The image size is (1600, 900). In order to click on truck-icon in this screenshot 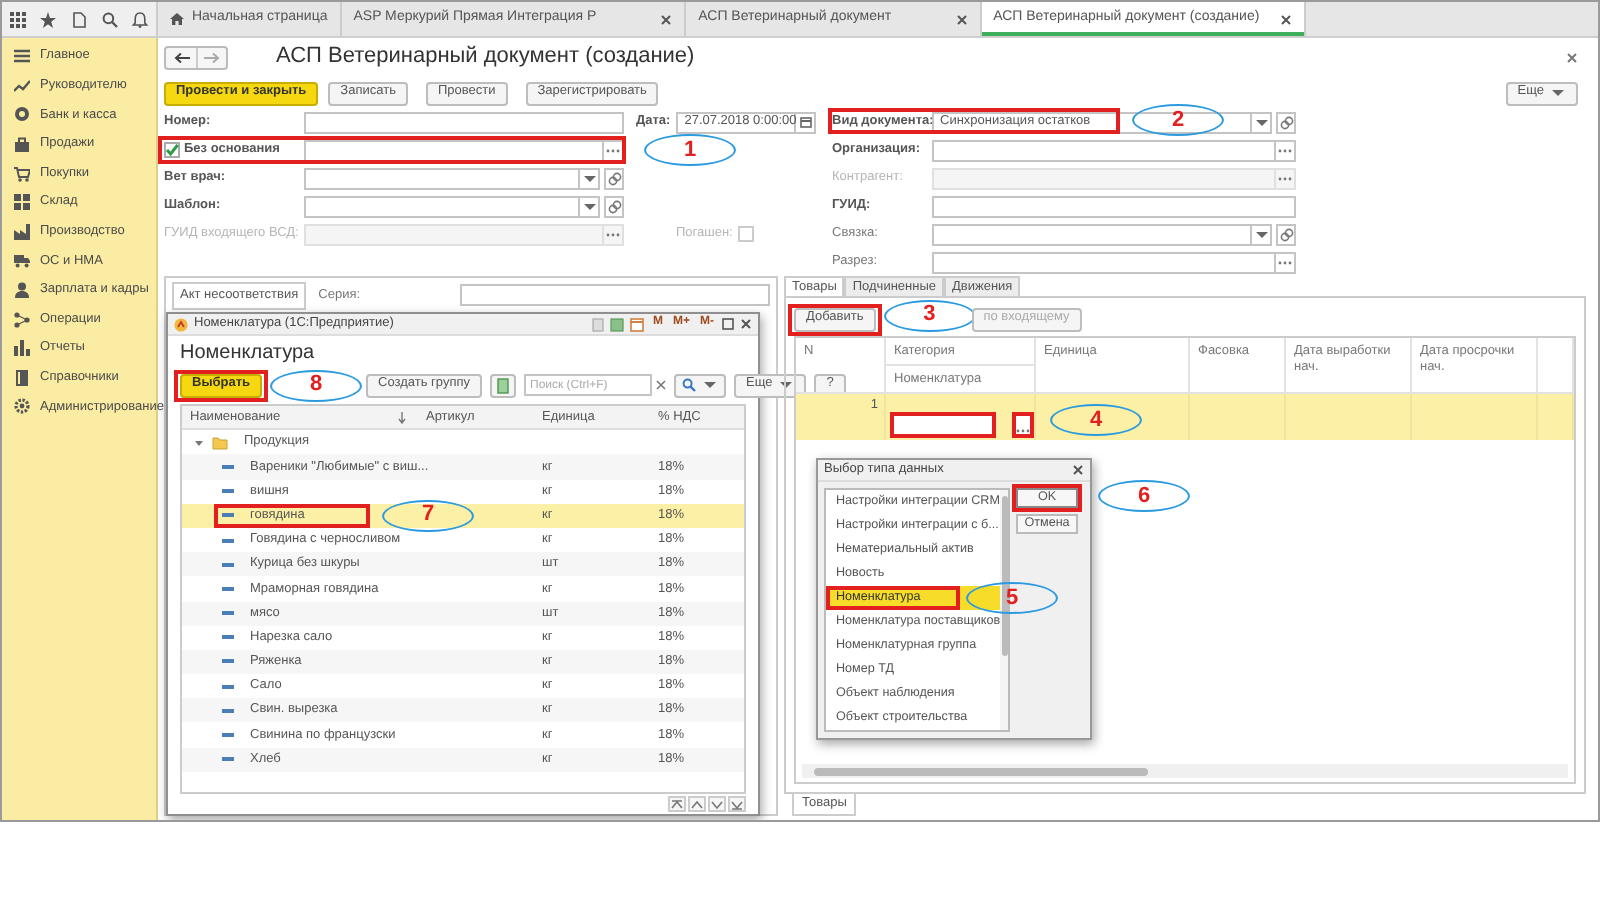, I will do `click(22, 260)`.